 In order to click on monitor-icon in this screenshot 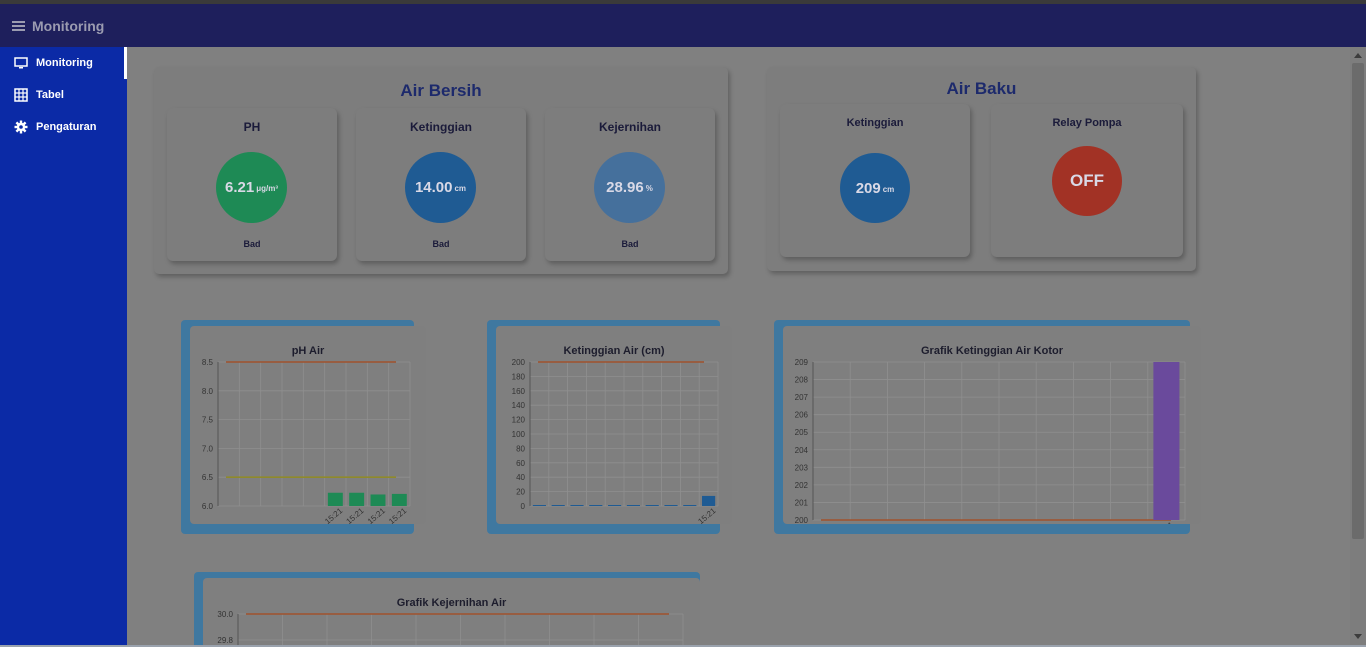, I will do `click(21, 63)`.